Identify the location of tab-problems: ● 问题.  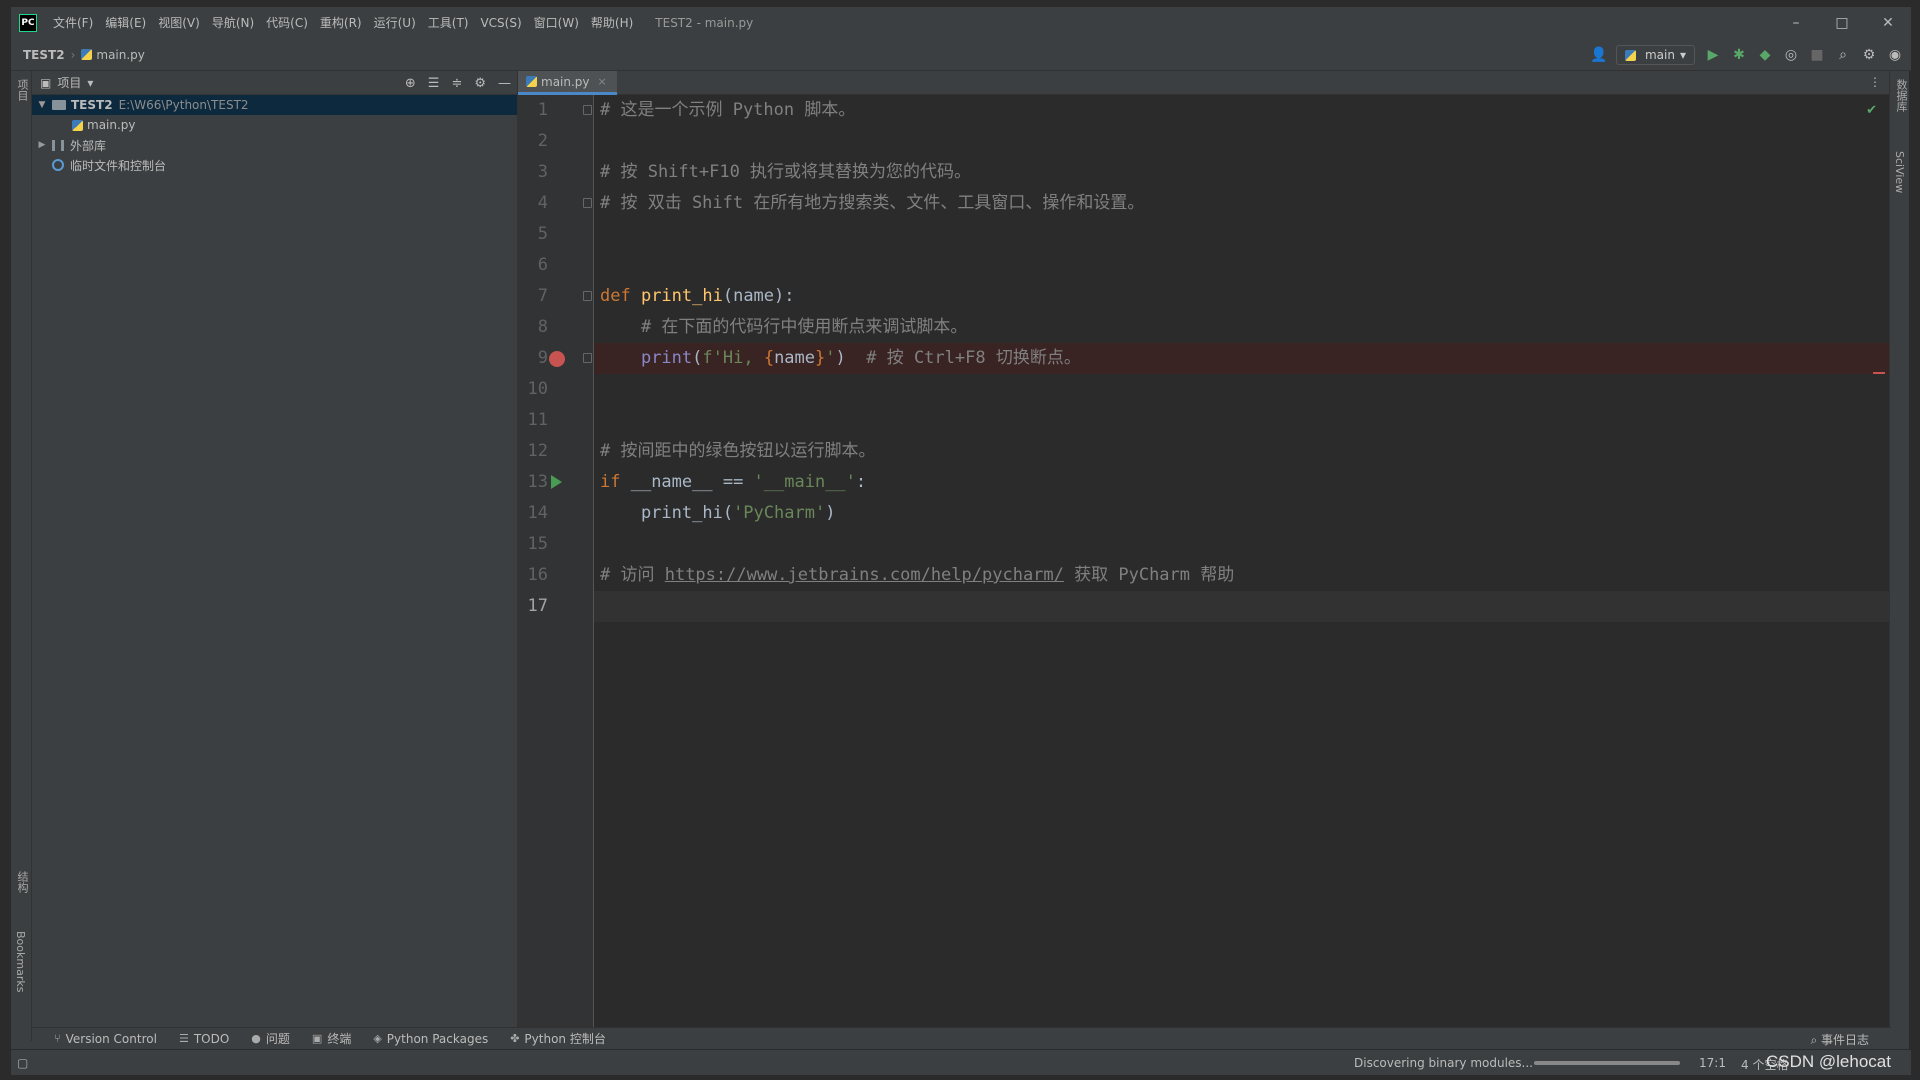
(270, 1038).